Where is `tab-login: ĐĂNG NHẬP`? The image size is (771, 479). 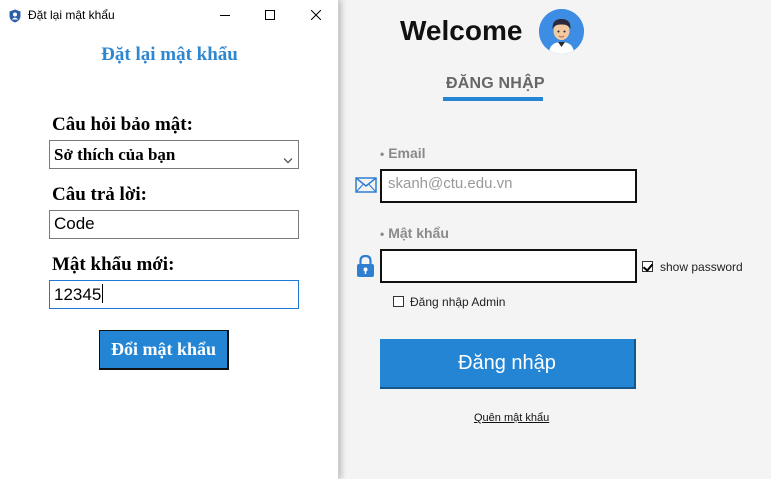 tab-login: ĐĂNG NHẬP is located at coordinates (495, 84).